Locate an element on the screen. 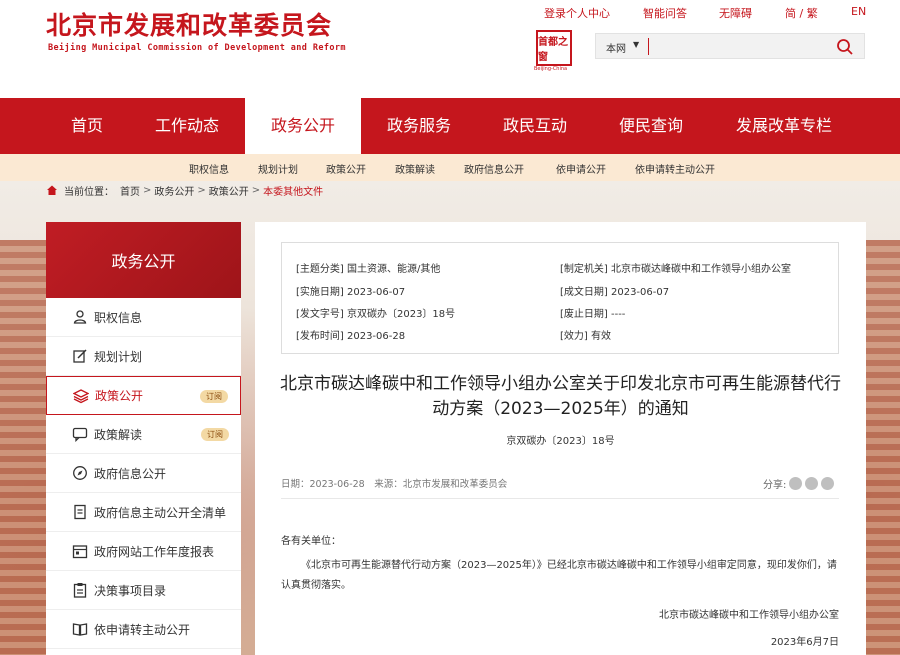 The height and width of the screenshot is (655, 900). breadcrumb-policy: 政策公开 is located at coordinates (229, 190).